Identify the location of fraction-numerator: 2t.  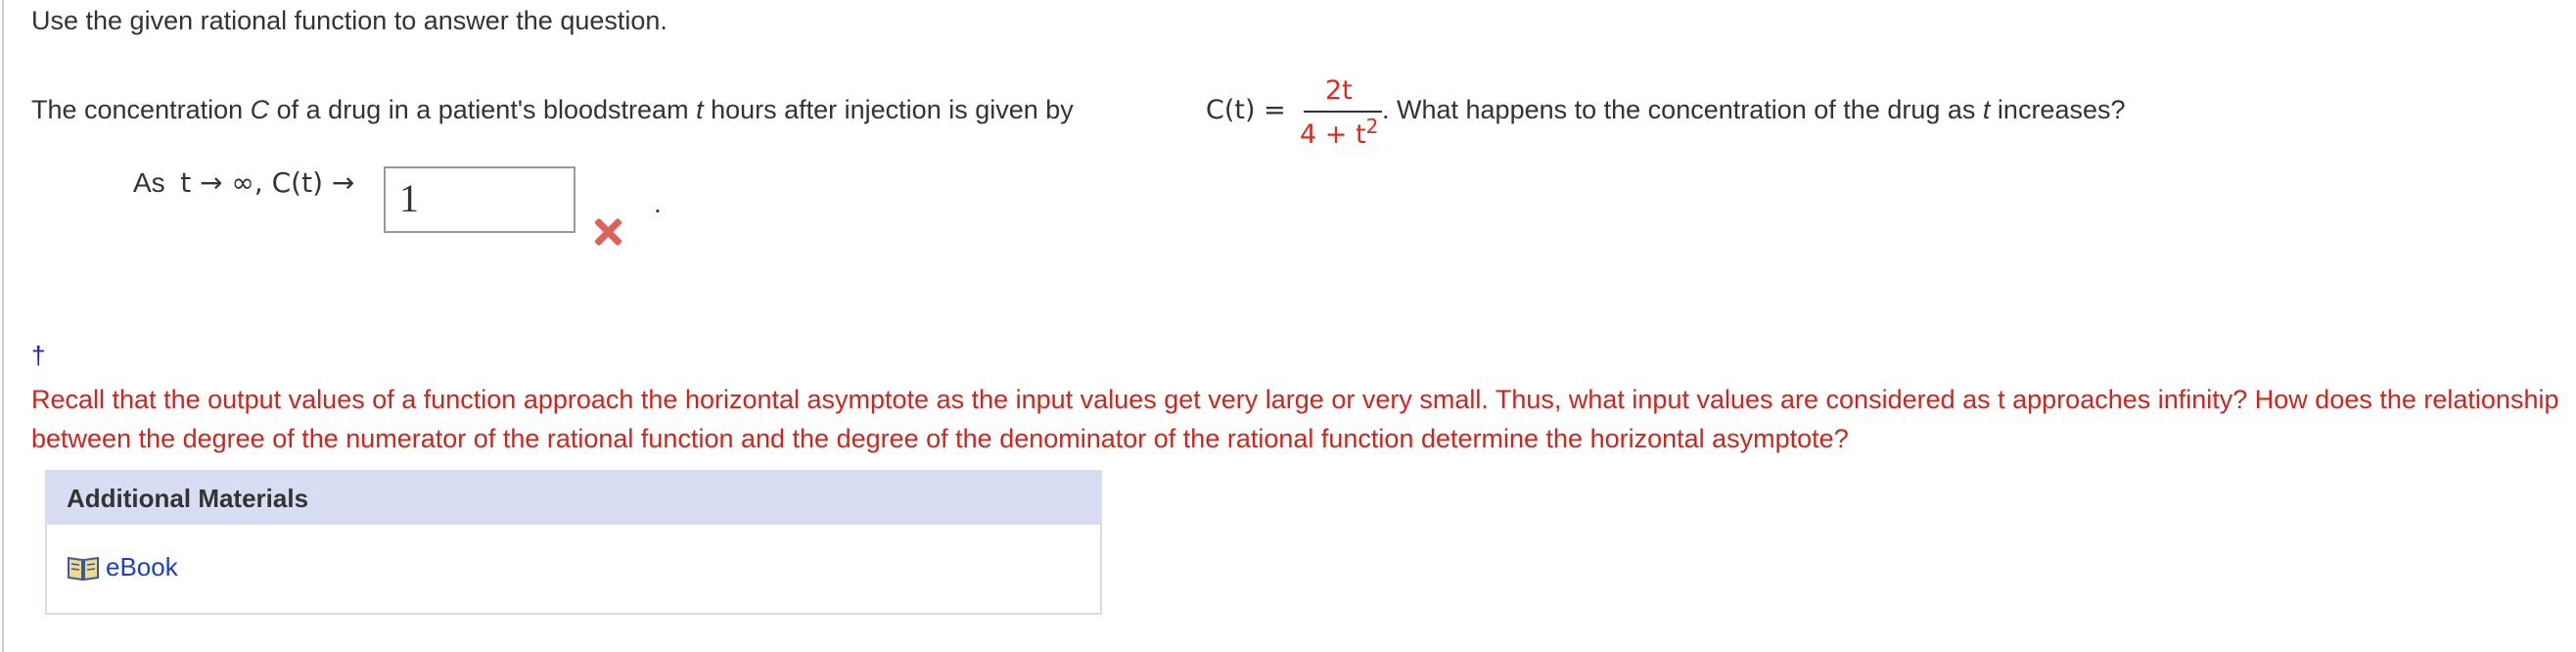
(1339, 91).